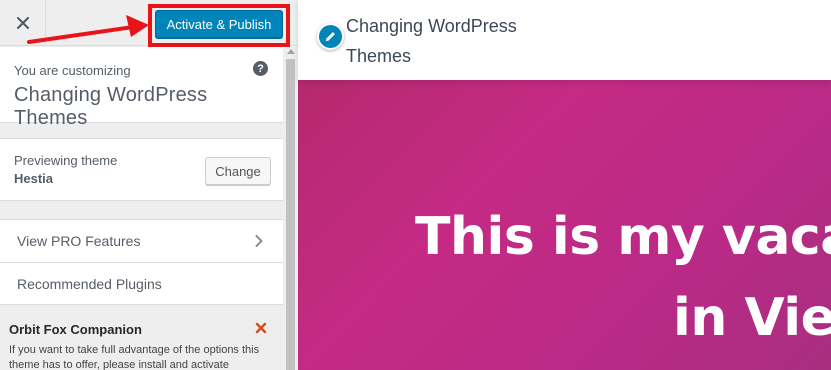 This screenshot has height=370, width=831. Describe the element at coordinates (72, 70) in the screenshot. I see `customizing-label: You are customizing` at that location.